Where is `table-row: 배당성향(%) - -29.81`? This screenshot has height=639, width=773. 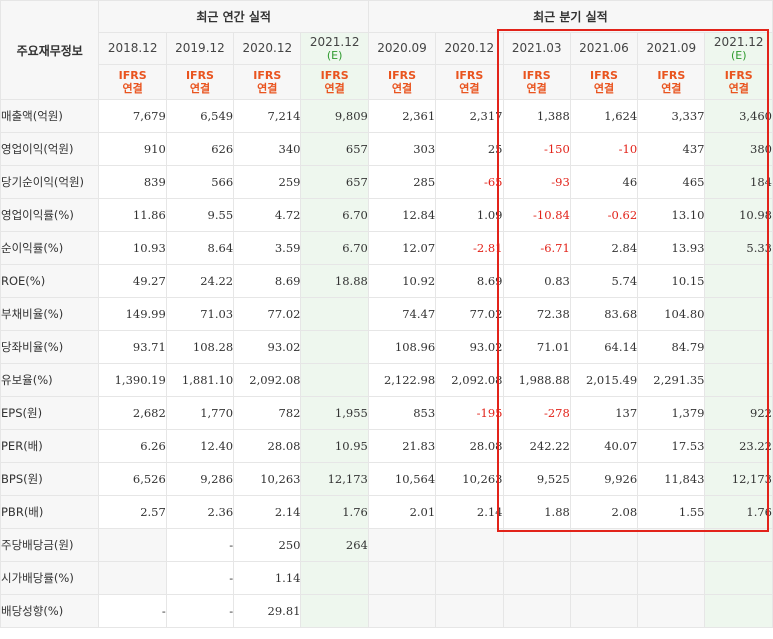
table-row: 배당성향(%) - -29.81 is located at coordinates (386, 611).